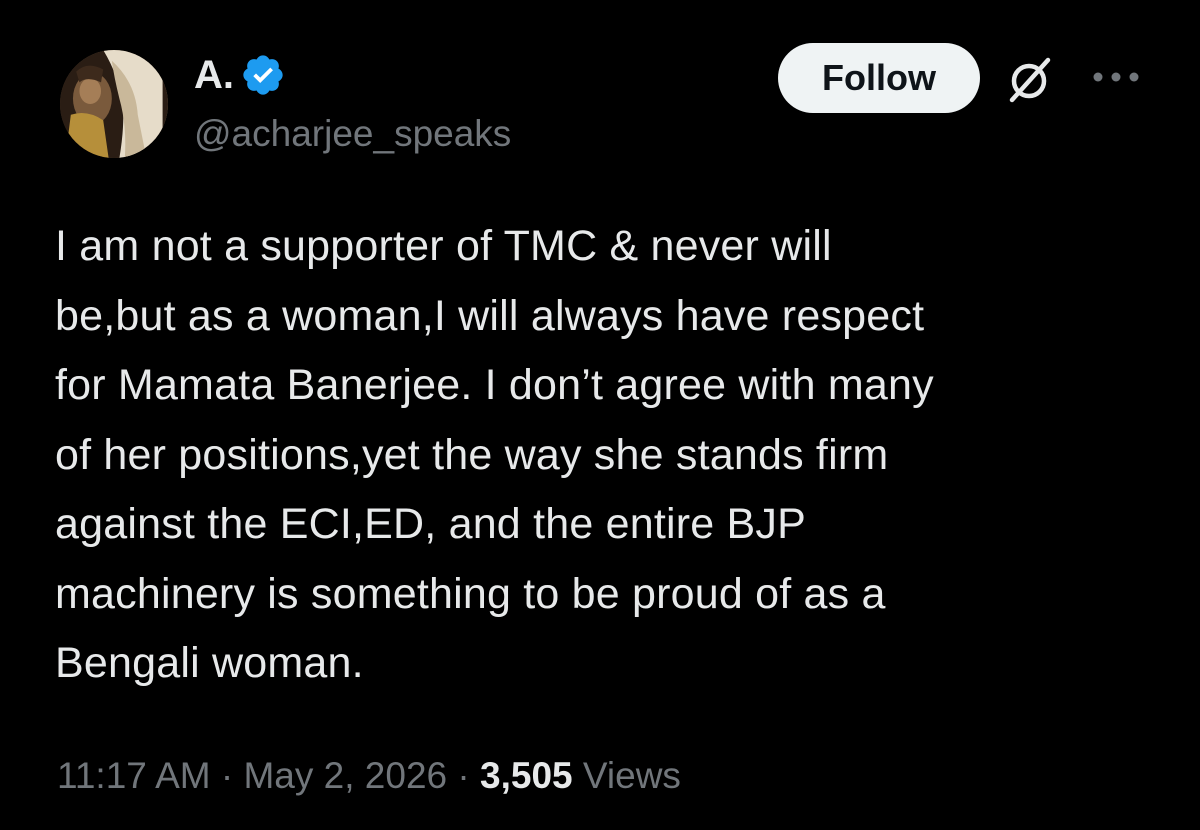 This screenshot has width=1200, height=830. I want to click on avatar, so click(114, 104).